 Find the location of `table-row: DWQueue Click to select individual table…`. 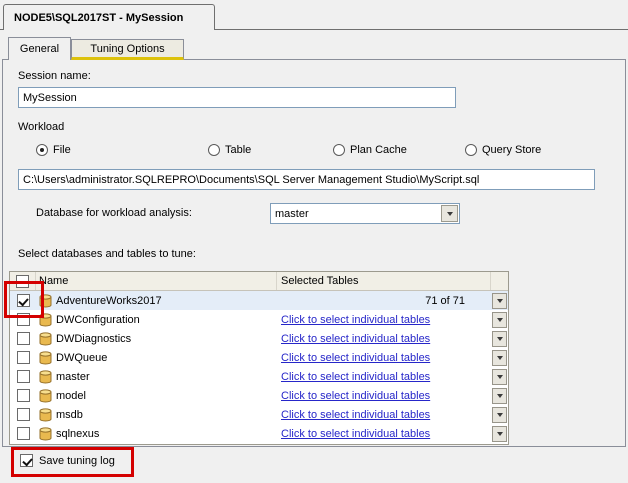

table-row: DWQueue Click to select individual table… is located at coordinates (259, 357).